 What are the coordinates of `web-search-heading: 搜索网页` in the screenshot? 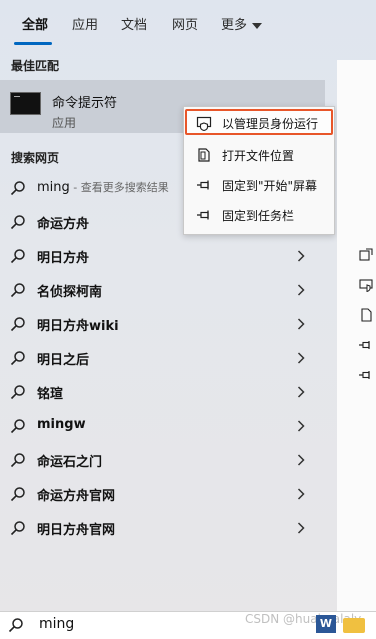 It's located at (35, 158).